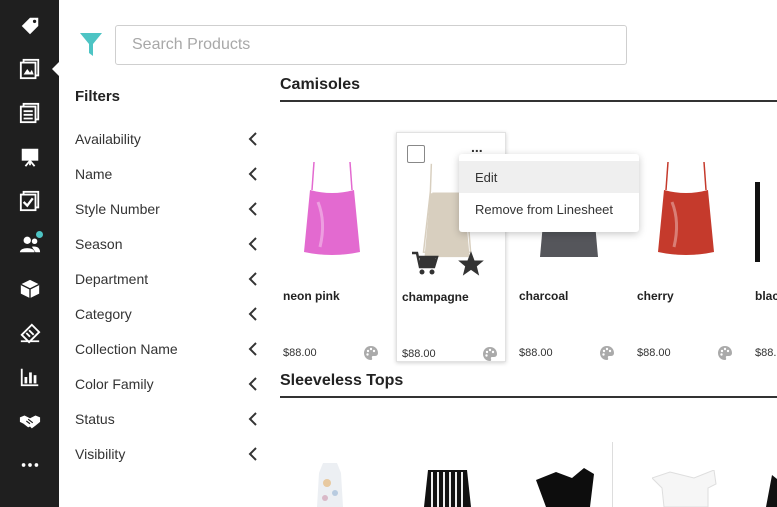  What do you see at coordinates (166, 139) in the screenshot?
I see `filter-availability: Availability` at bounding box center [166, 139].